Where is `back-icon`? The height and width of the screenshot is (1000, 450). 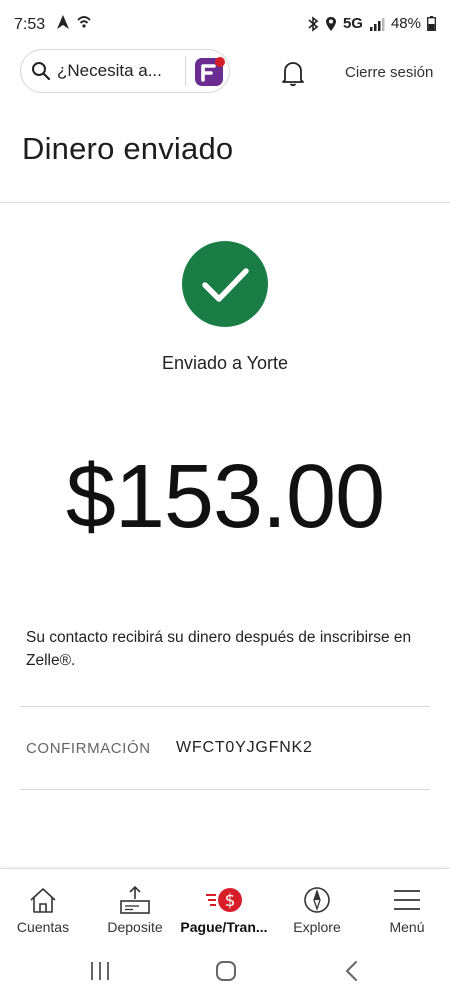 back-icon is located at coordinates (352, 973).